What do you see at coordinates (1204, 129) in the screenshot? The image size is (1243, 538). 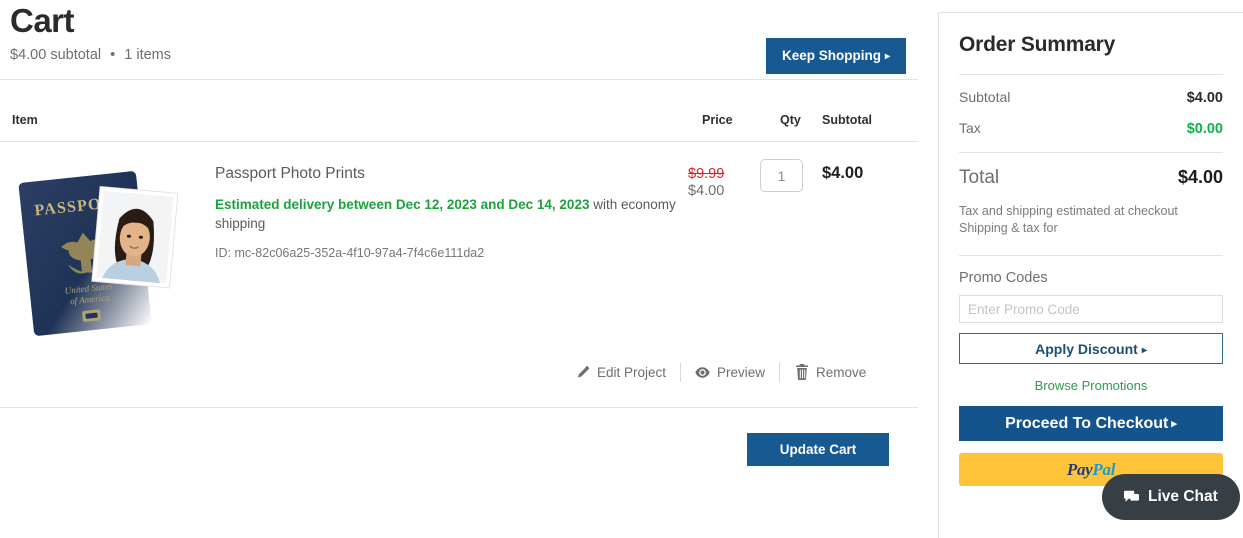 I see `summary-tax-value: $0.00` at bounding box center [1204, 129].